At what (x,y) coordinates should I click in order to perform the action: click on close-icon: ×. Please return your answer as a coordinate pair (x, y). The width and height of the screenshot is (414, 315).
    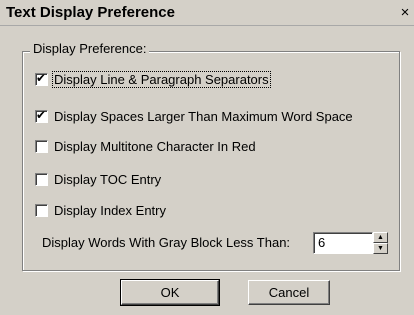
    Looking at the image, I should click on (405, 13).